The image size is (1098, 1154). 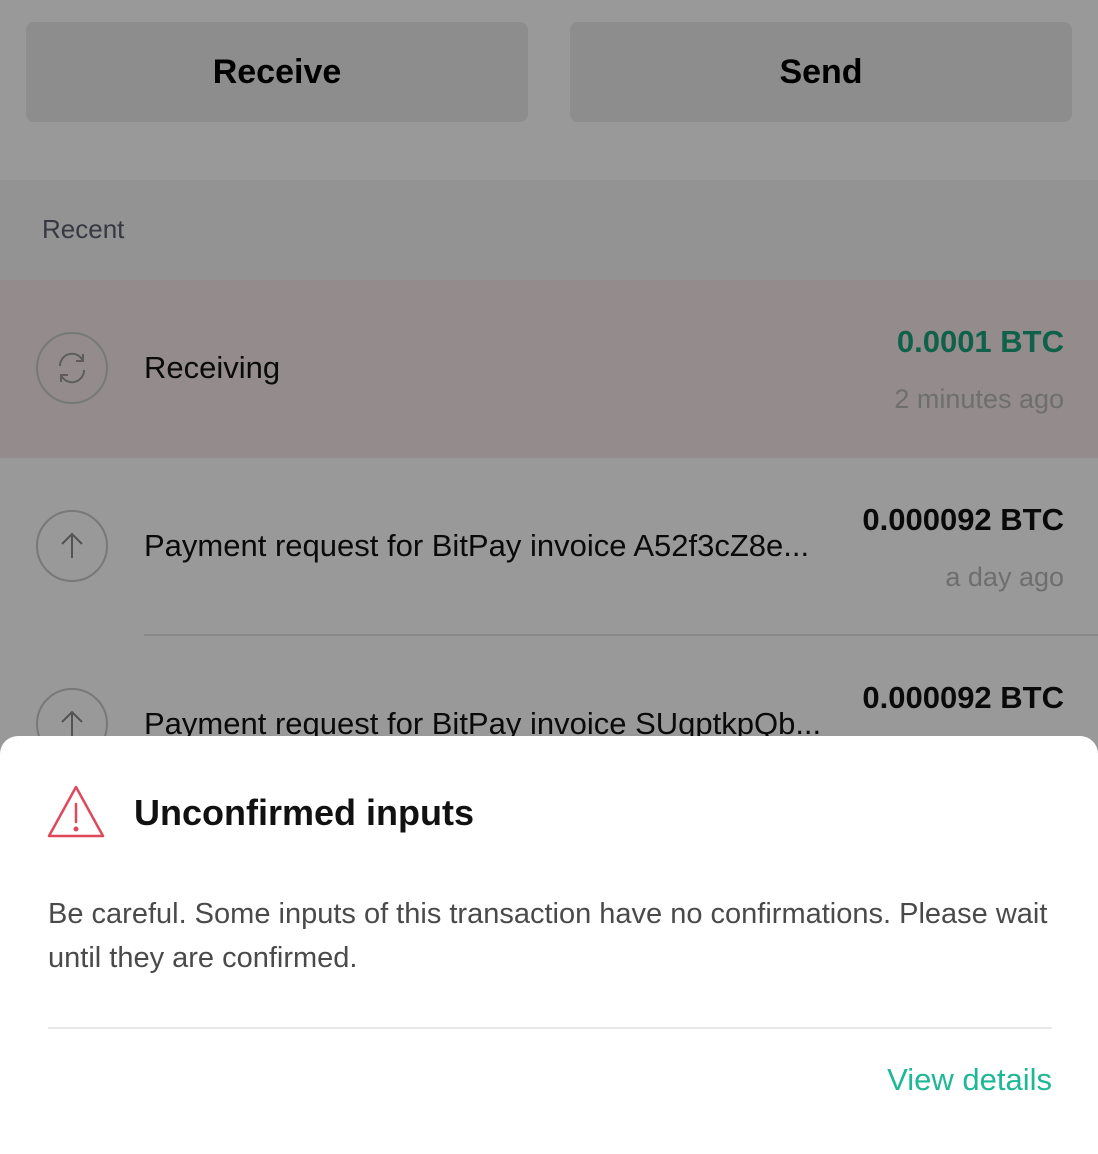 I want to click on sheet-title: Unconfirmed inputs, so click(x=304, y=812).